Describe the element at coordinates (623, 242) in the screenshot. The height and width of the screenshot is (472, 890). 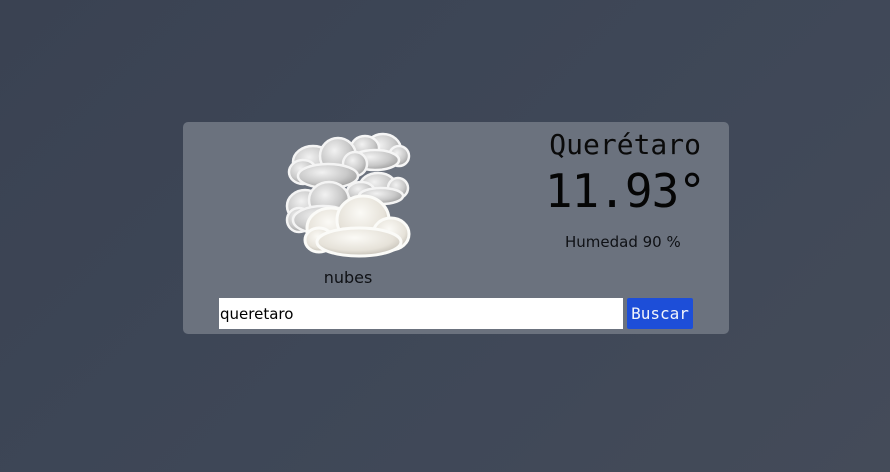
I see `humidity-label: Humedad 90 %` at that location.